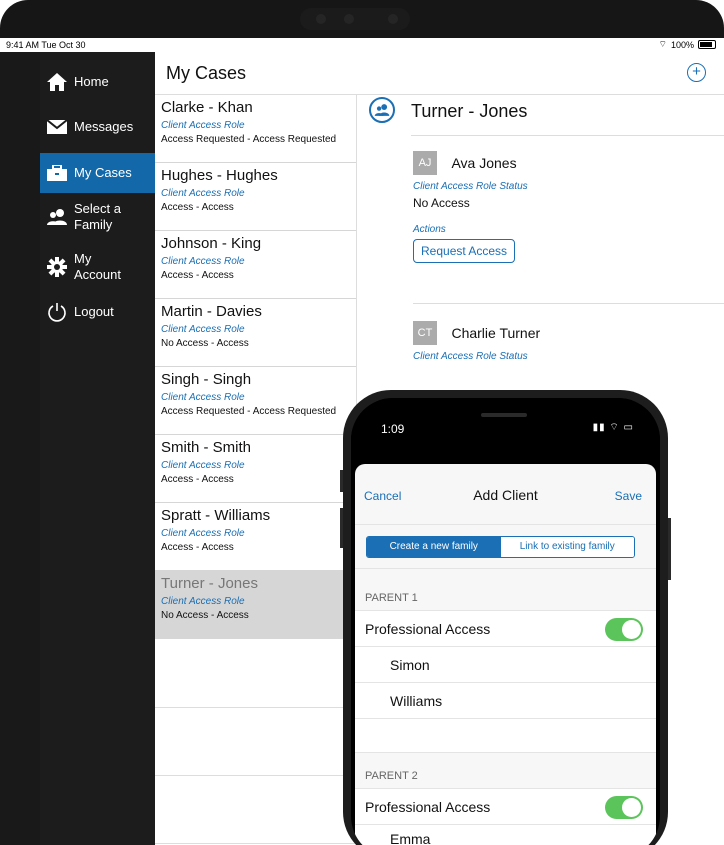 This screenshot has width=724, height=845. Describe the element at coordinates (57, 267) in the screenshot. I see `gear-icon` at that location.